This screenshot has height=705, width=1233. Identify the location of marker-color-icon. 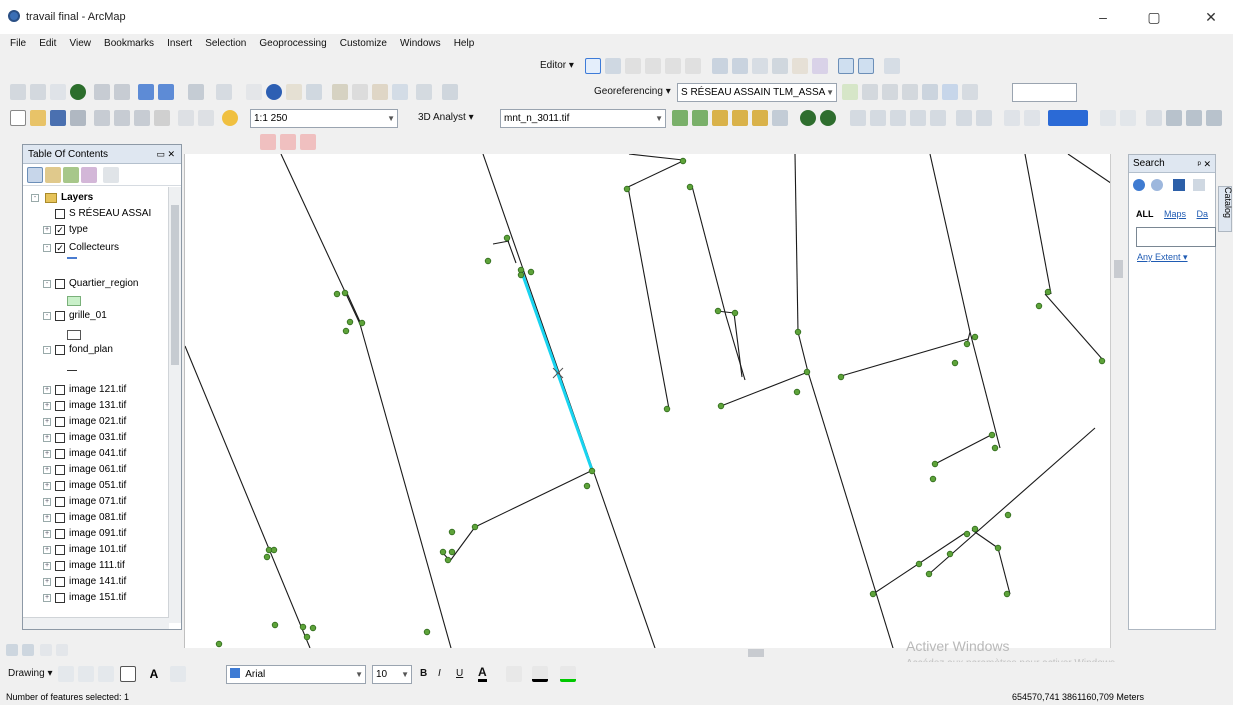
(568, 674).